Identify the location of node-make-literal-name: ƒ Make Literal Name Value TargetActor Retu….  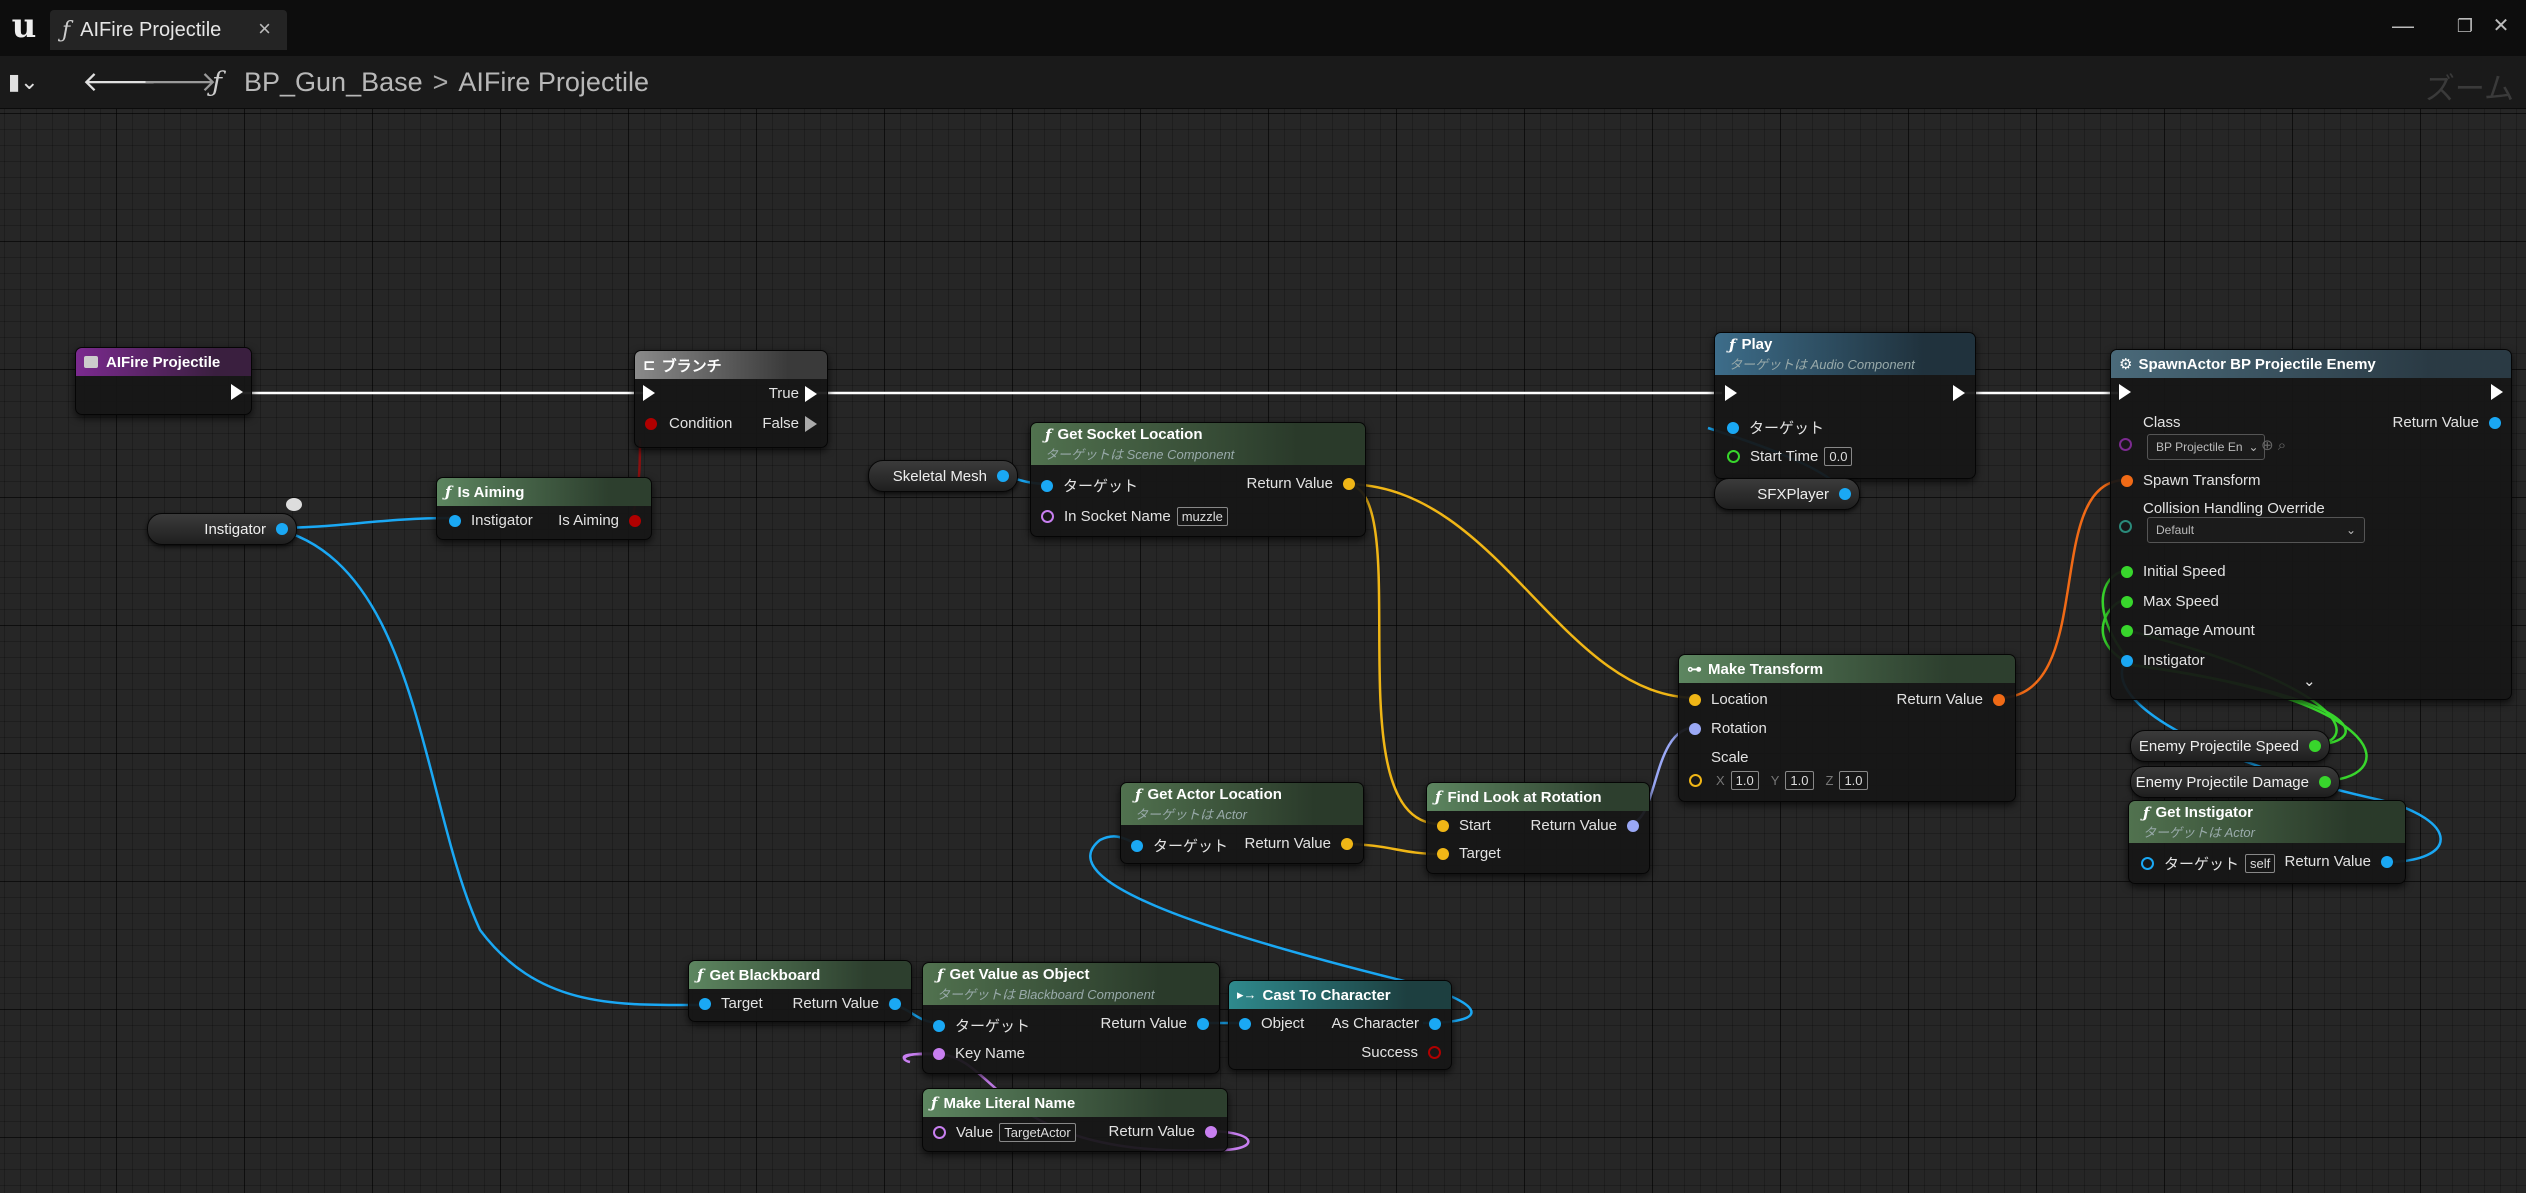
(1075, 1120).